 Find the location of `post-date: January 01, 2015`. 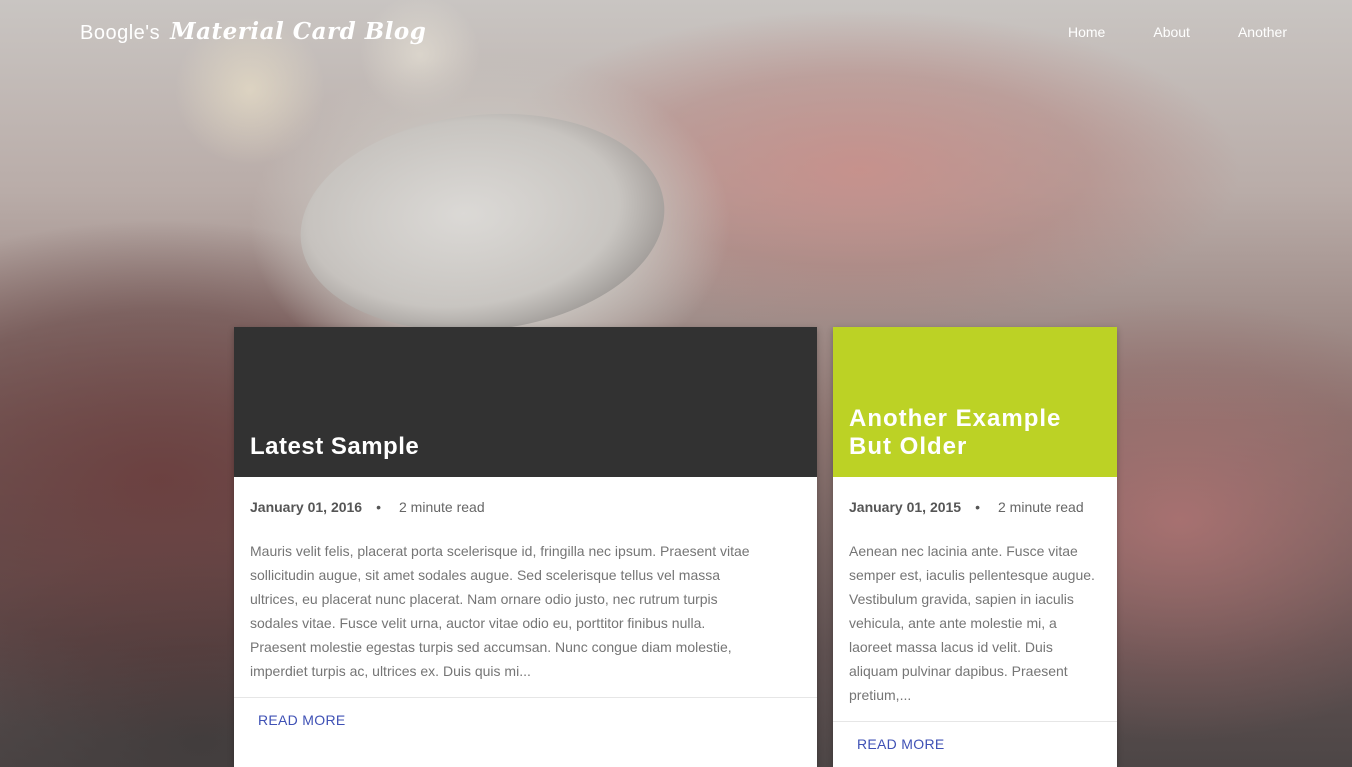

post-date: January 01, 2015 is located at coordinates (905, 507).